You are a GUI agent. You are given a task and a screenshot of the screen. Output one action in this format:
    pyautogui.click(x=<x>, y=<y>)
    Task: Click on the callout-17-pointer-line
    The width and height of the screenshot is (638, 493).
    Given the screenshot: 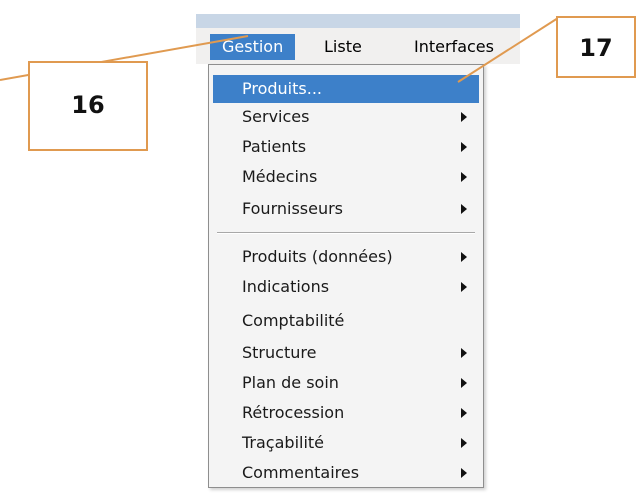 What is the action you would take?
    pyautogui.click(x=508, y=50)
    